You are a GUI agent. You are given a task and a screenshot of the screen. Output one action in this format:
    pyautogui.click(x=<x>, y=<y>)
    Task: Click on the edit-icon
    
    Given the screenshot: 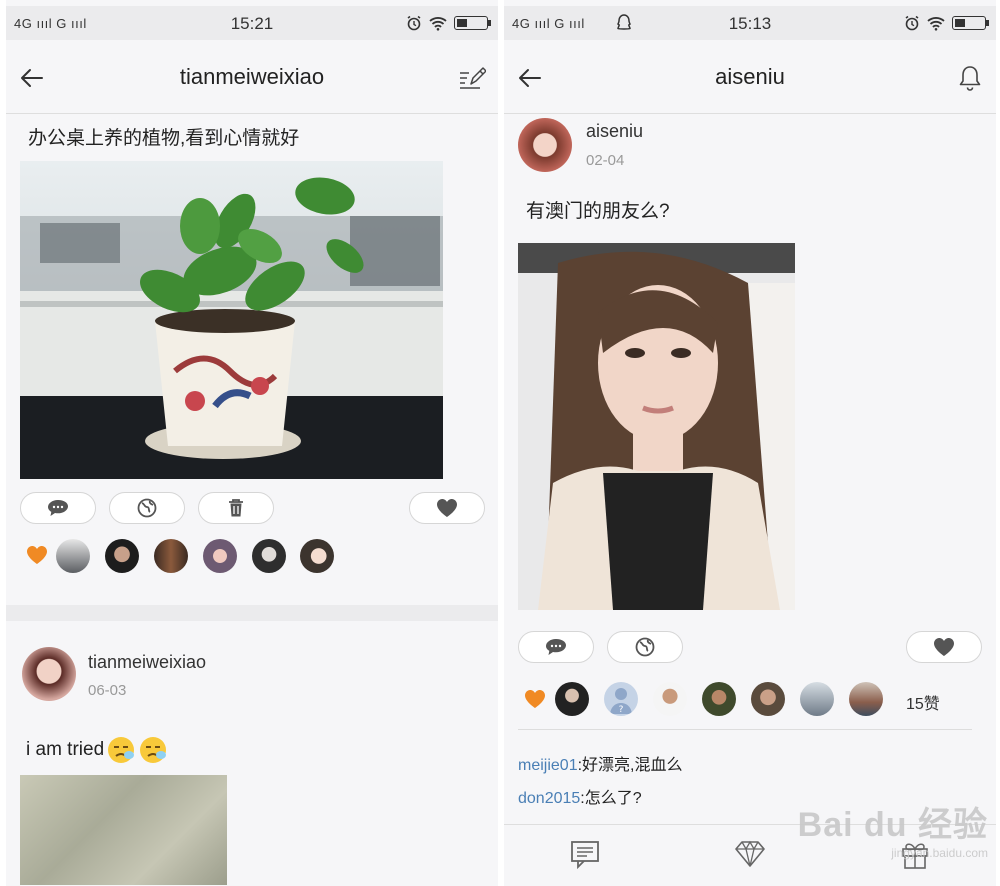 What is the action you would take?
    pyautogui.click(x=472, y=78)
    